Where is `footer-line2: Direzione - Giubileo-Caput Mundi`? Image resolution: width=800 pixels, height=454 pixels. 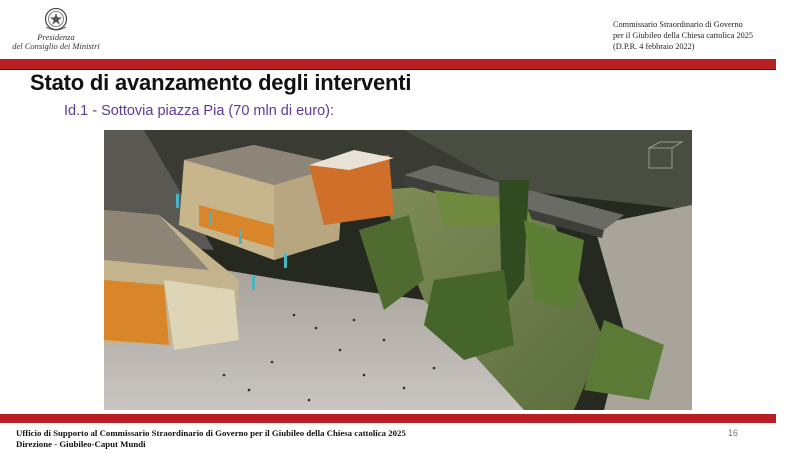 footer-line2: Direzione - Giubileo-Caput Mundi is located at coordinates (81, 444).